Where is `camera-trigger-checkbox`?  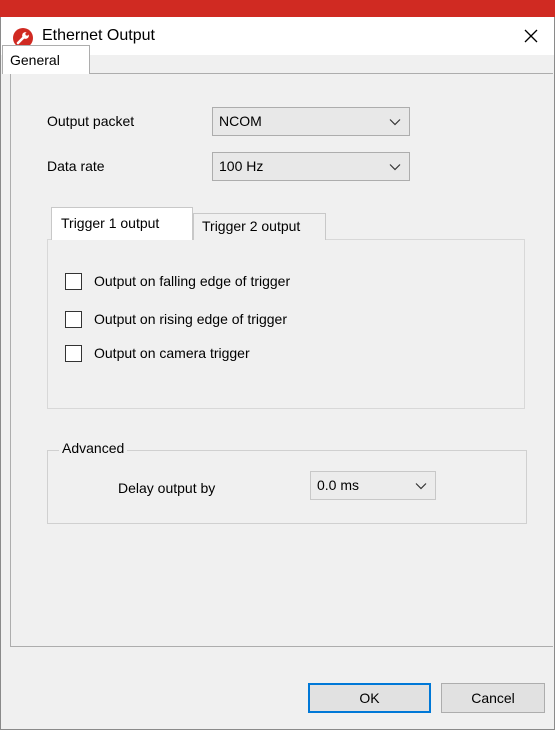 camera-trigger-checkbox is located at coordinates (73, 353).